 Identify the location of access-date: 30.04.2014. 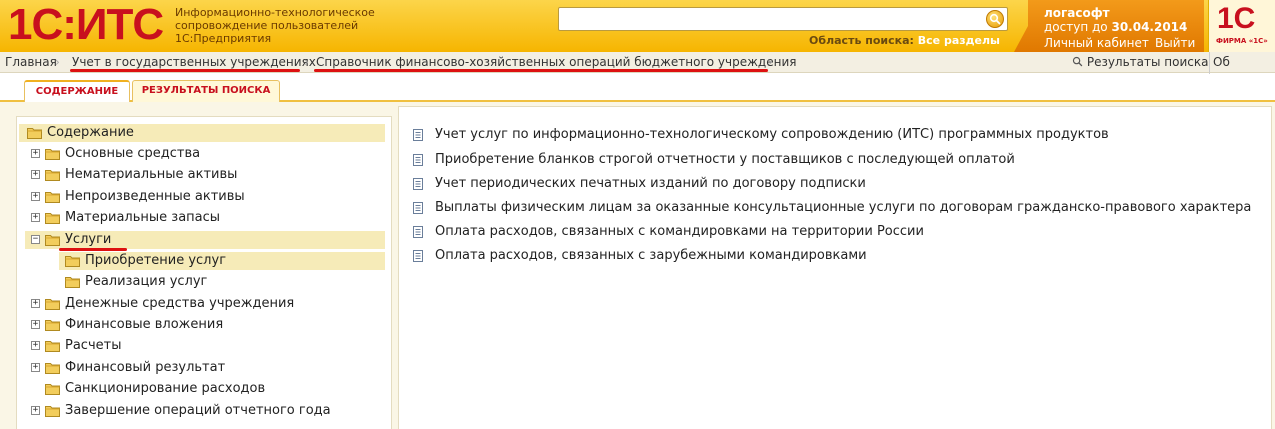
(1149, 27).